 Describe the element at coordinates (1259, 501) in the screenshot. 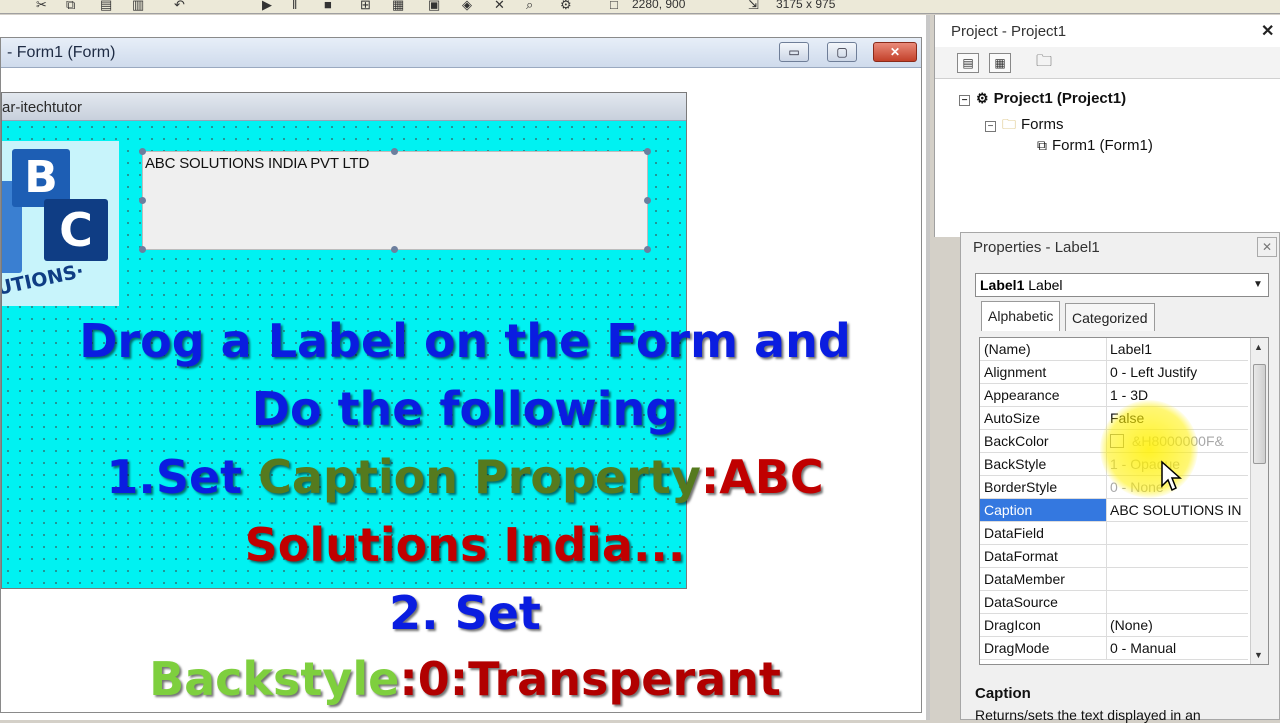

I see `property-scrollbar: ▲ ▼` at that location.